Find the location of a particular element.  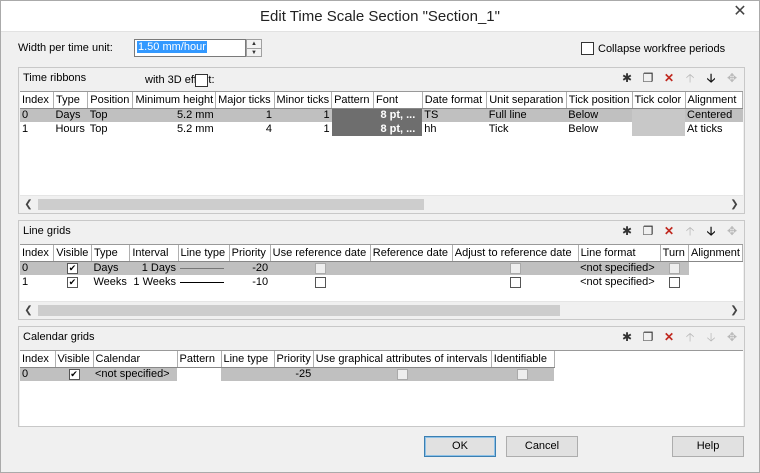

line-grids-scrollbar: ❮ ❯ is located at coordinates (381, 309).